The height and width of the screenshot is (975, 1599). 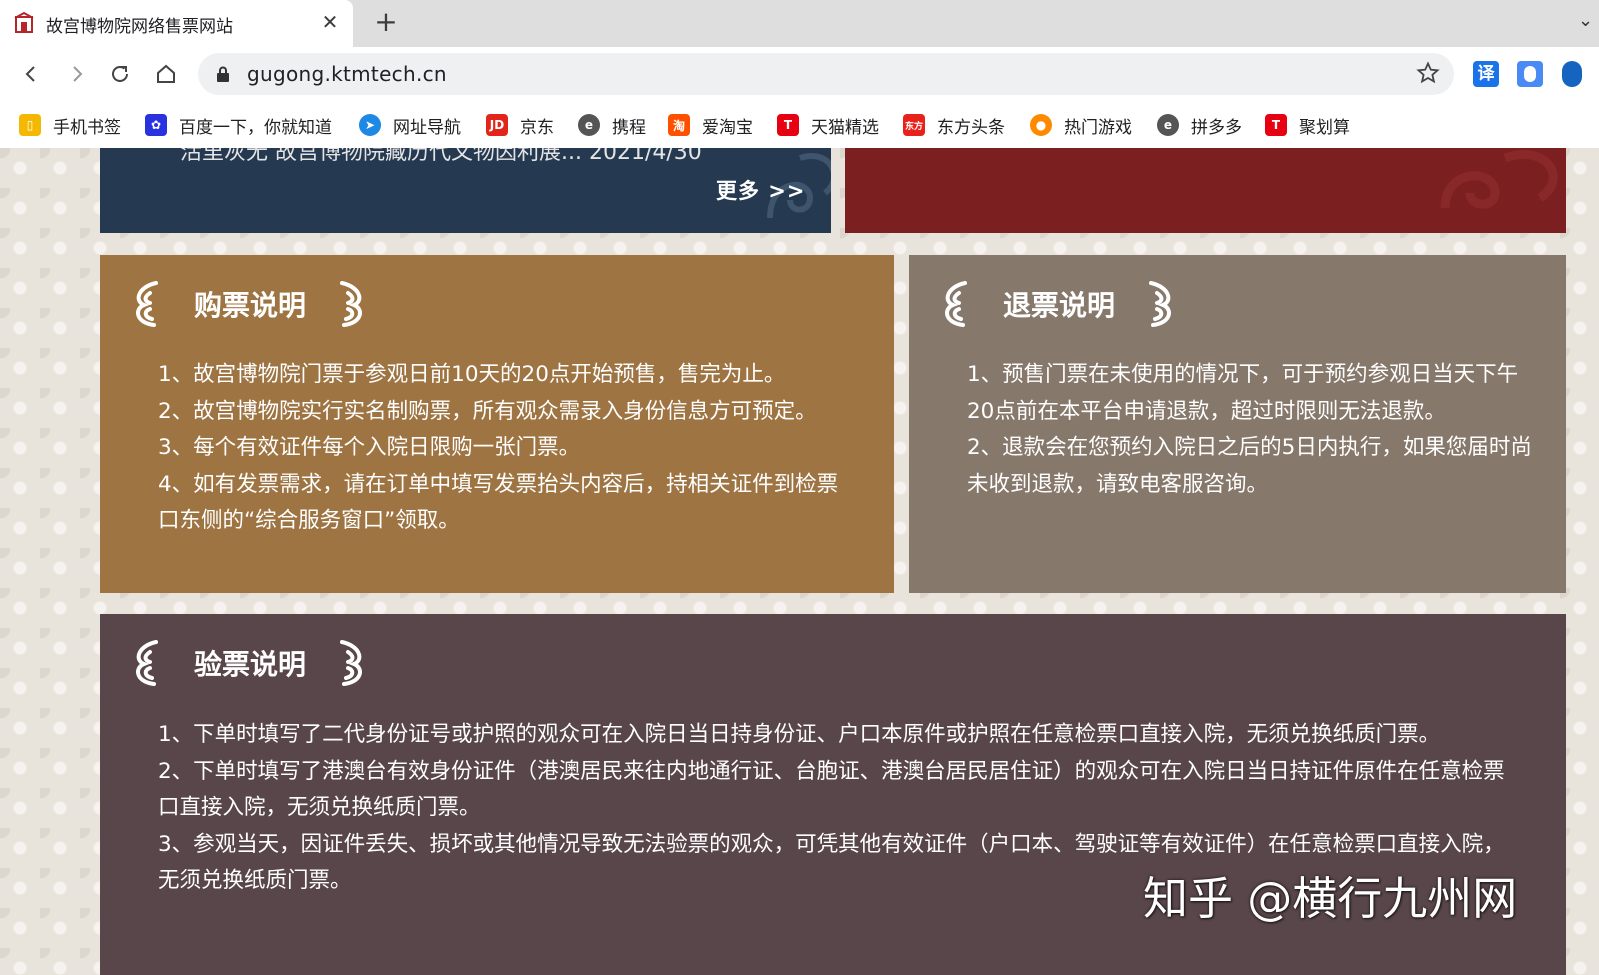 What do you see at coordinates (845, 127) in the screenshot?
I see `bookmark-label: 天猫精选` at bounding box center [845, 127].